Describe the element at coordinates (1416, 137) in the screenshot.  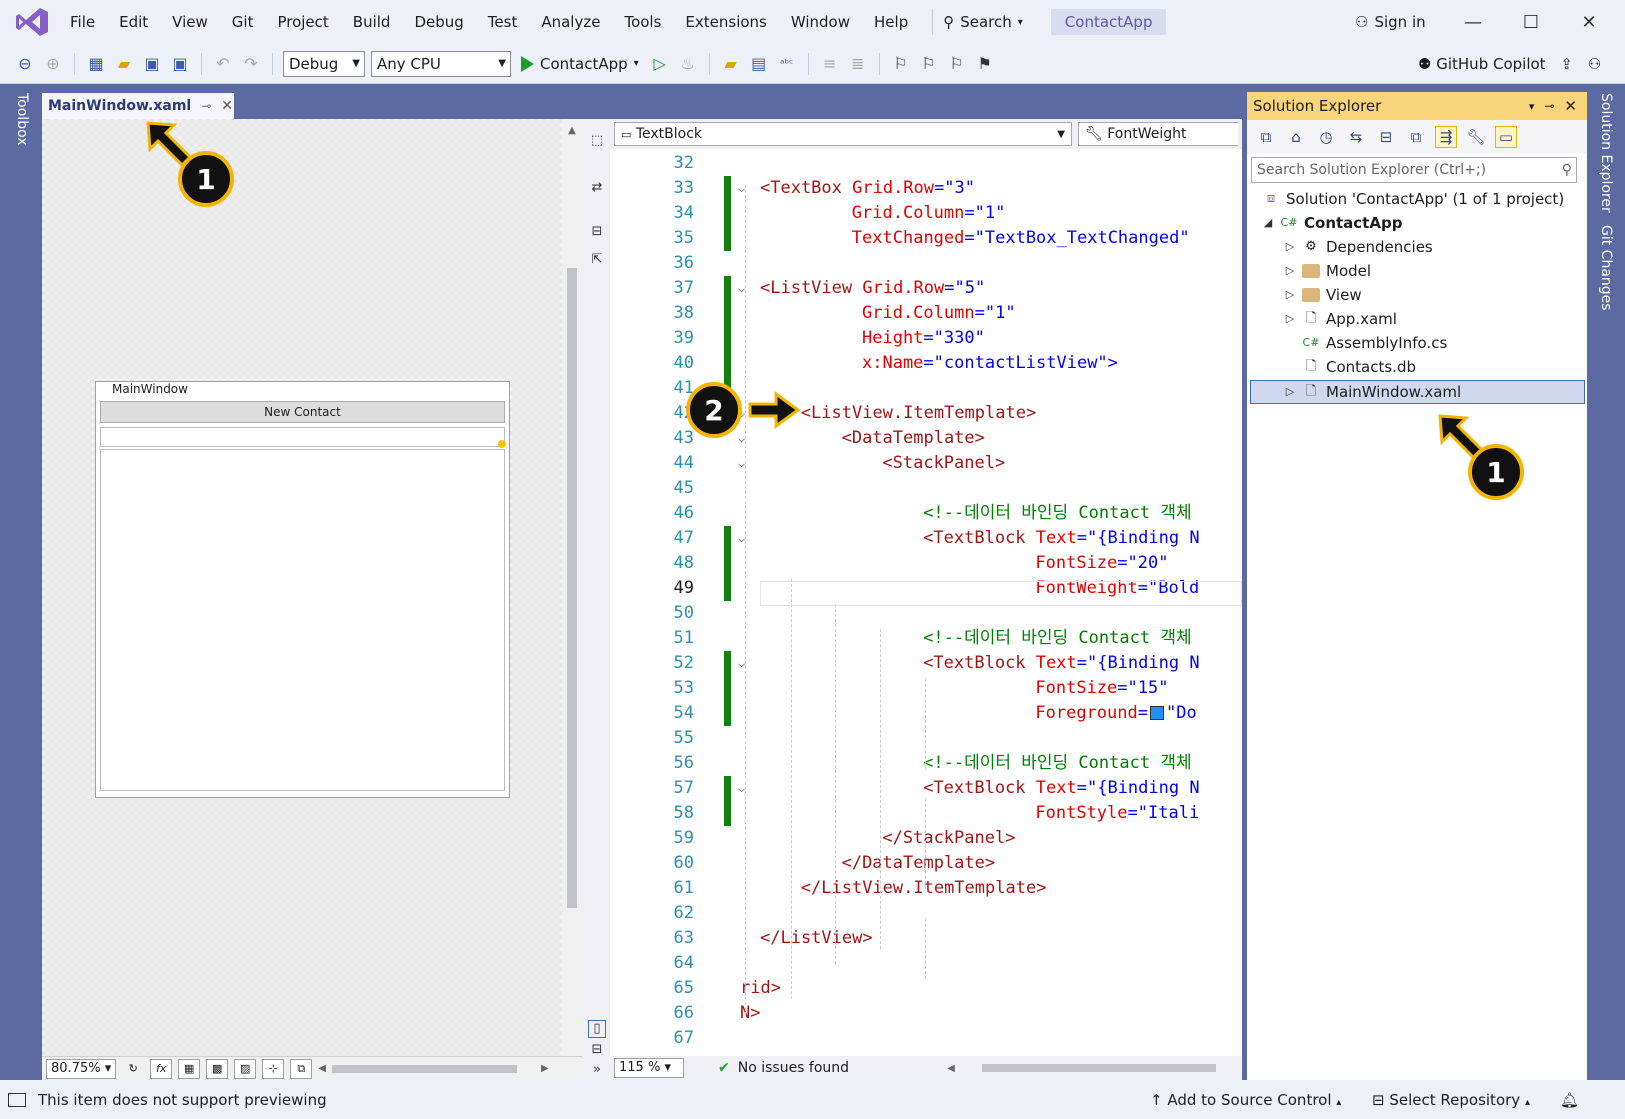
I see `show-all-files-icon: ⧉` at that location.